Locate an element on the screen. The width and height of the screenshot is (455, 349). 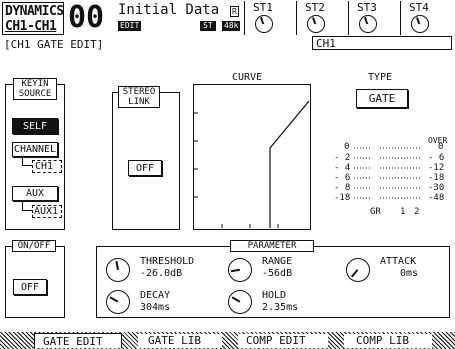
tab-gate-lib: GATE LIB is located at coordinates (180, 341).